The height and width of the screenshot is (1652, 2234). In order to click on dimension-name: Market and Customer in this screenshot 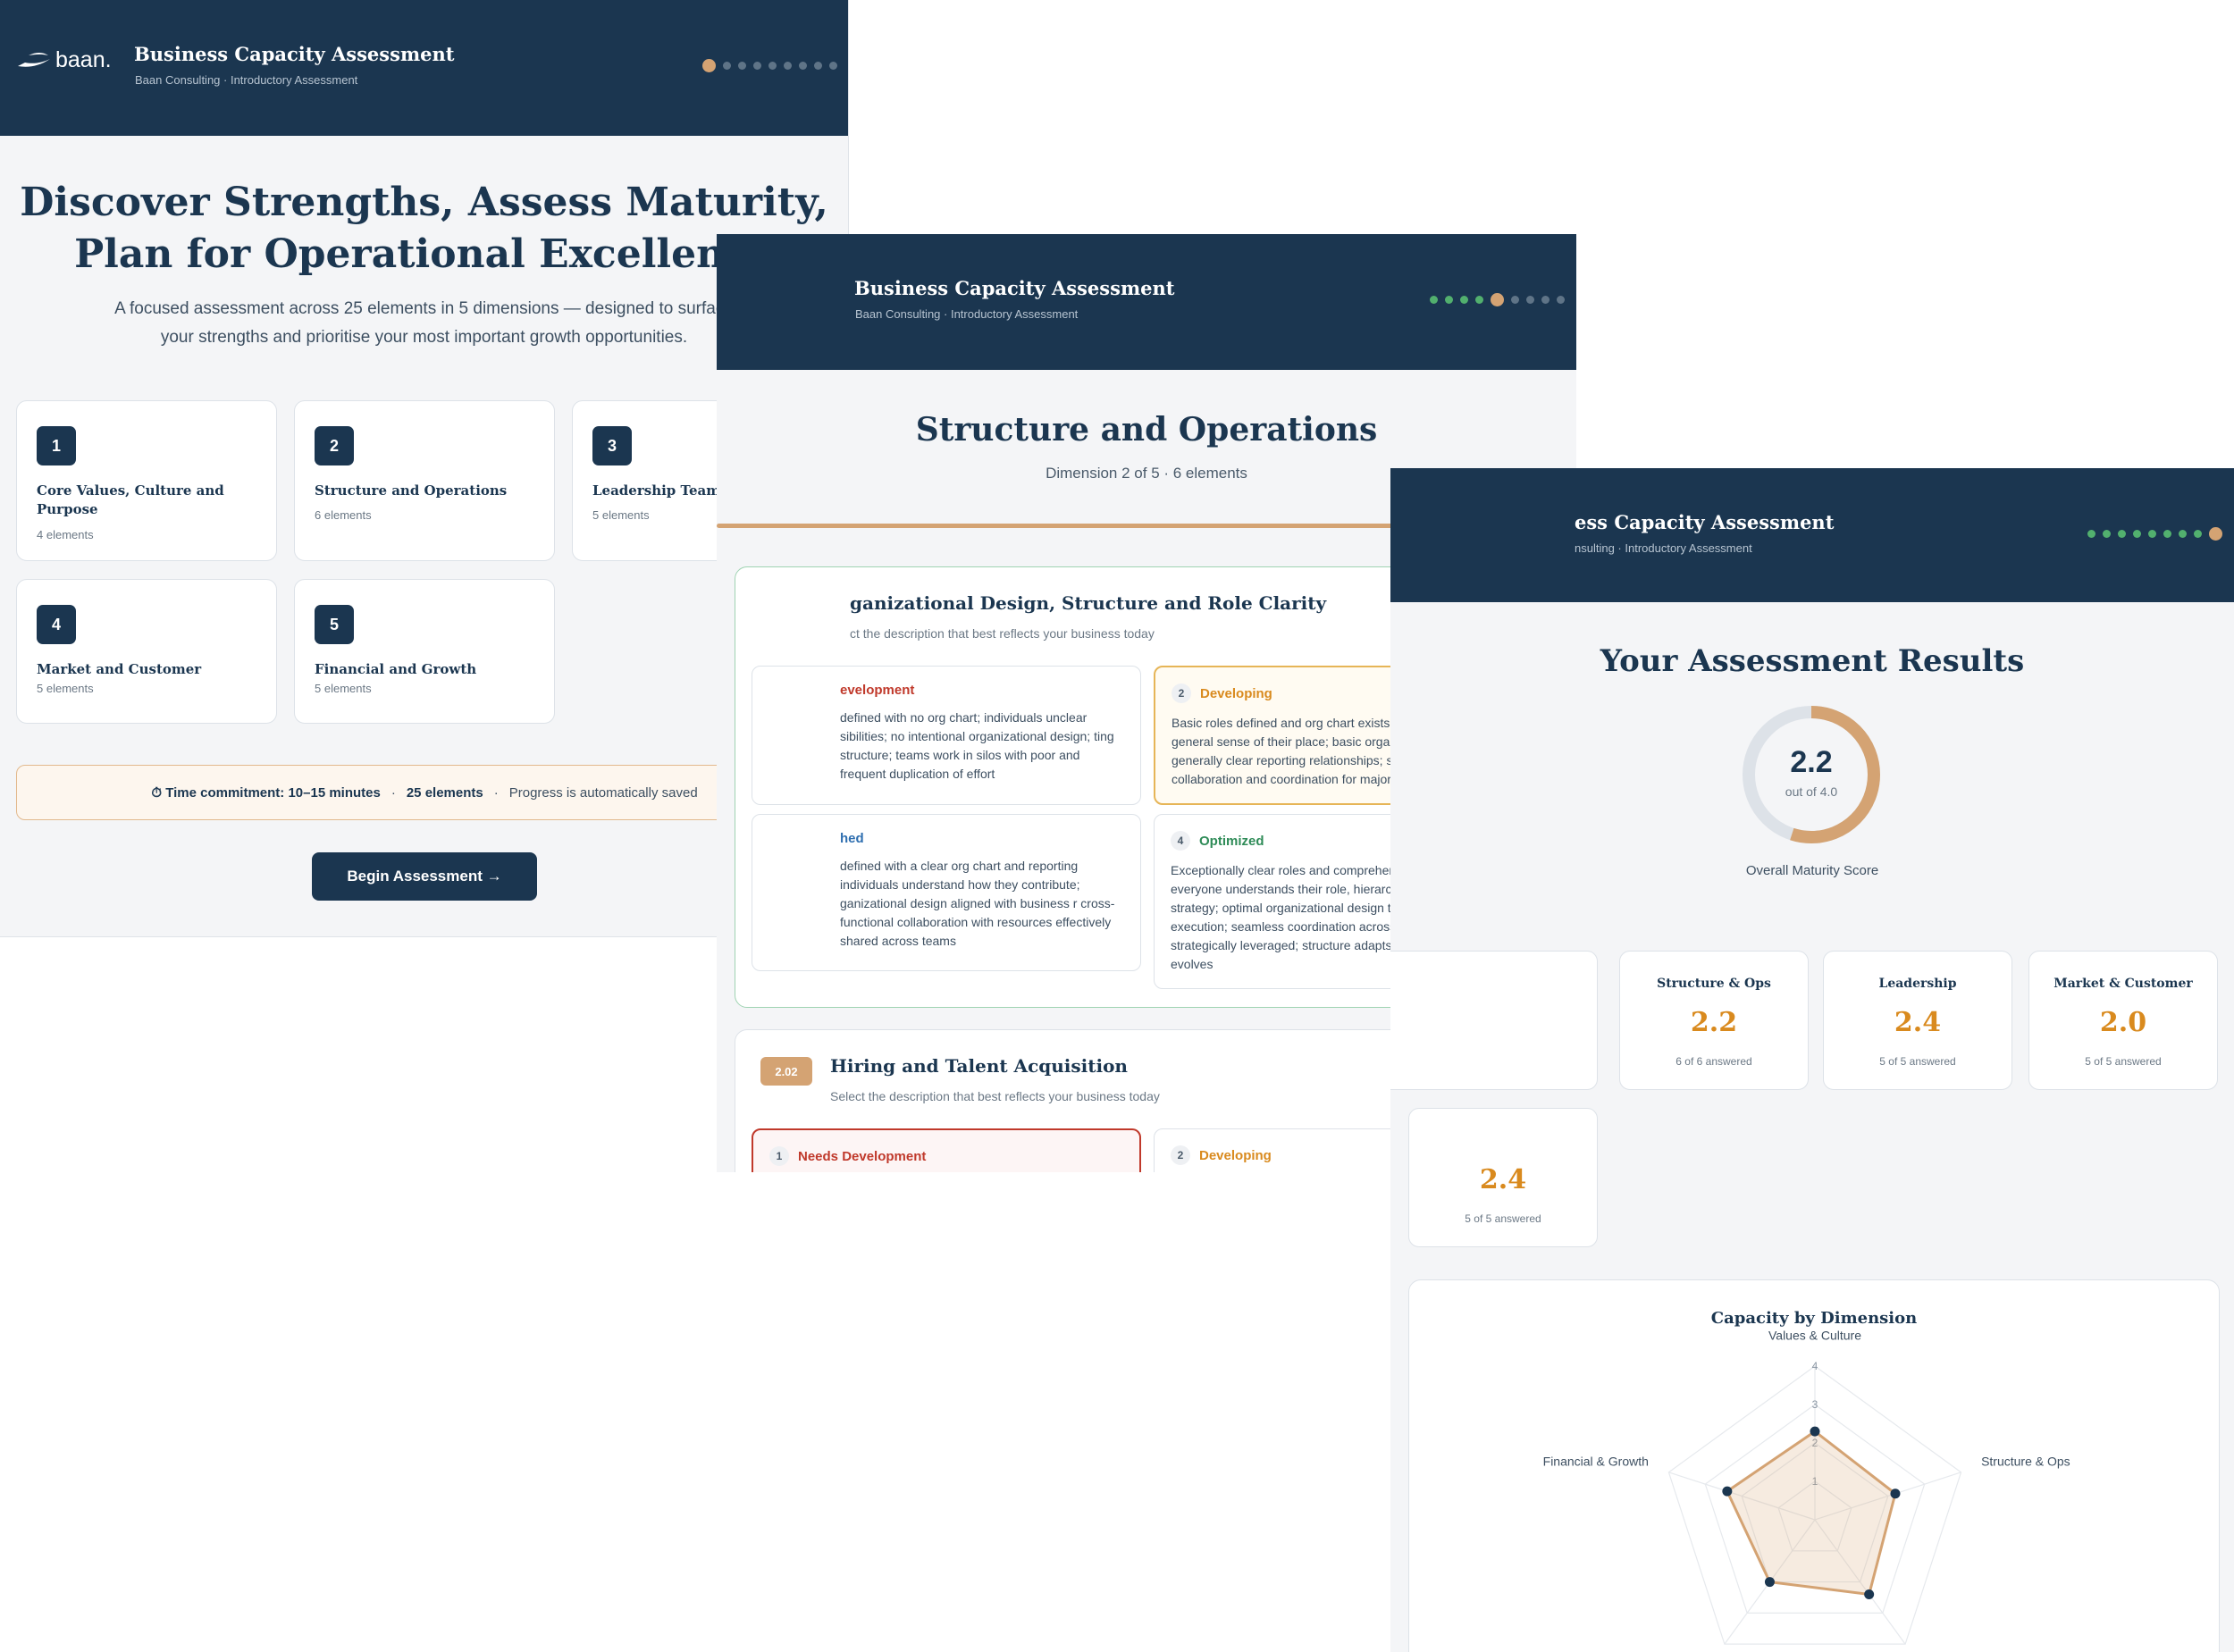, I will do `click(119, 669)`.